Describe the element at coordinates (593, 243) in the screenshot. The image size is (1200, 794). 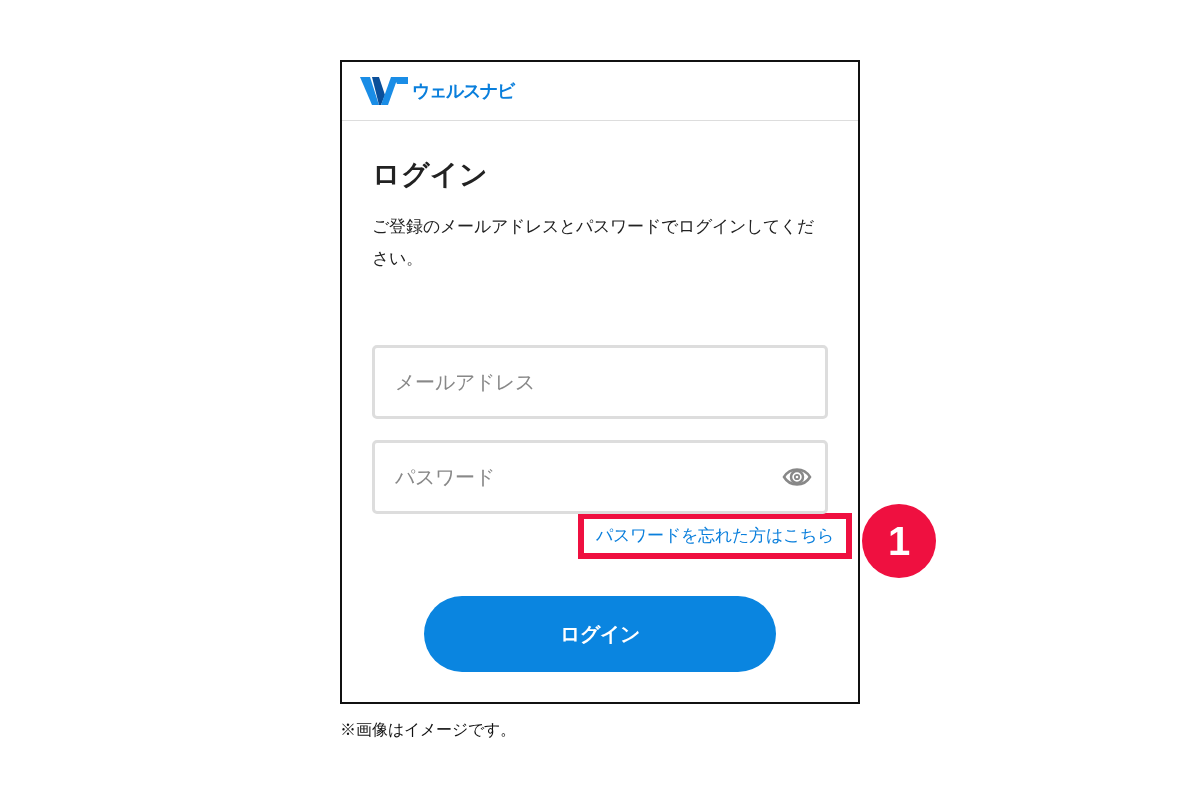
I see `description-text: ご登録のメールアドレスとパスワードでログインしてください。` at that location.